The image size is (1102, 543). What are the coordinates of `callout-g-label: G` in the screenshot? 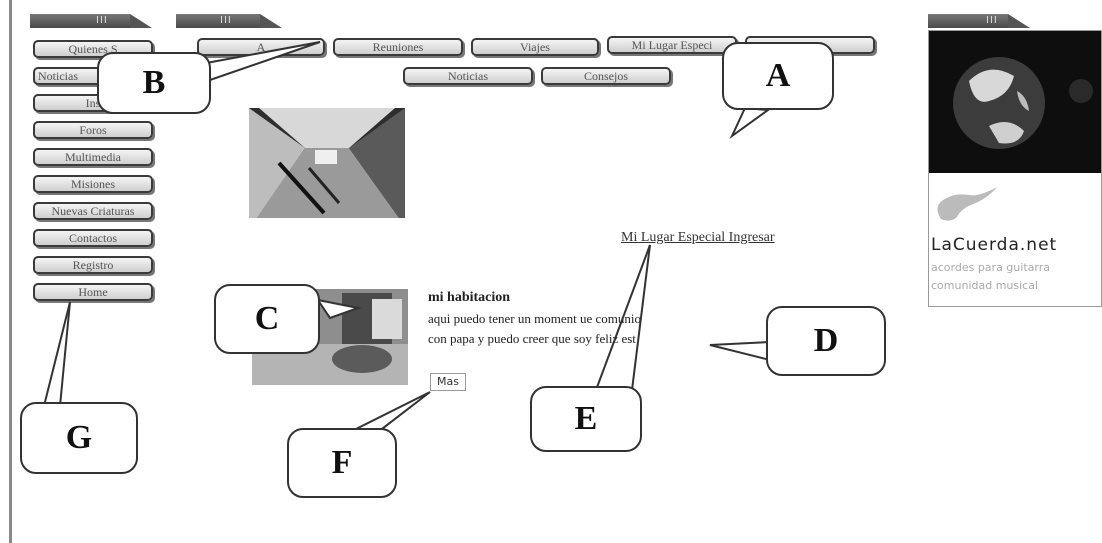 It's located at (79, 437).